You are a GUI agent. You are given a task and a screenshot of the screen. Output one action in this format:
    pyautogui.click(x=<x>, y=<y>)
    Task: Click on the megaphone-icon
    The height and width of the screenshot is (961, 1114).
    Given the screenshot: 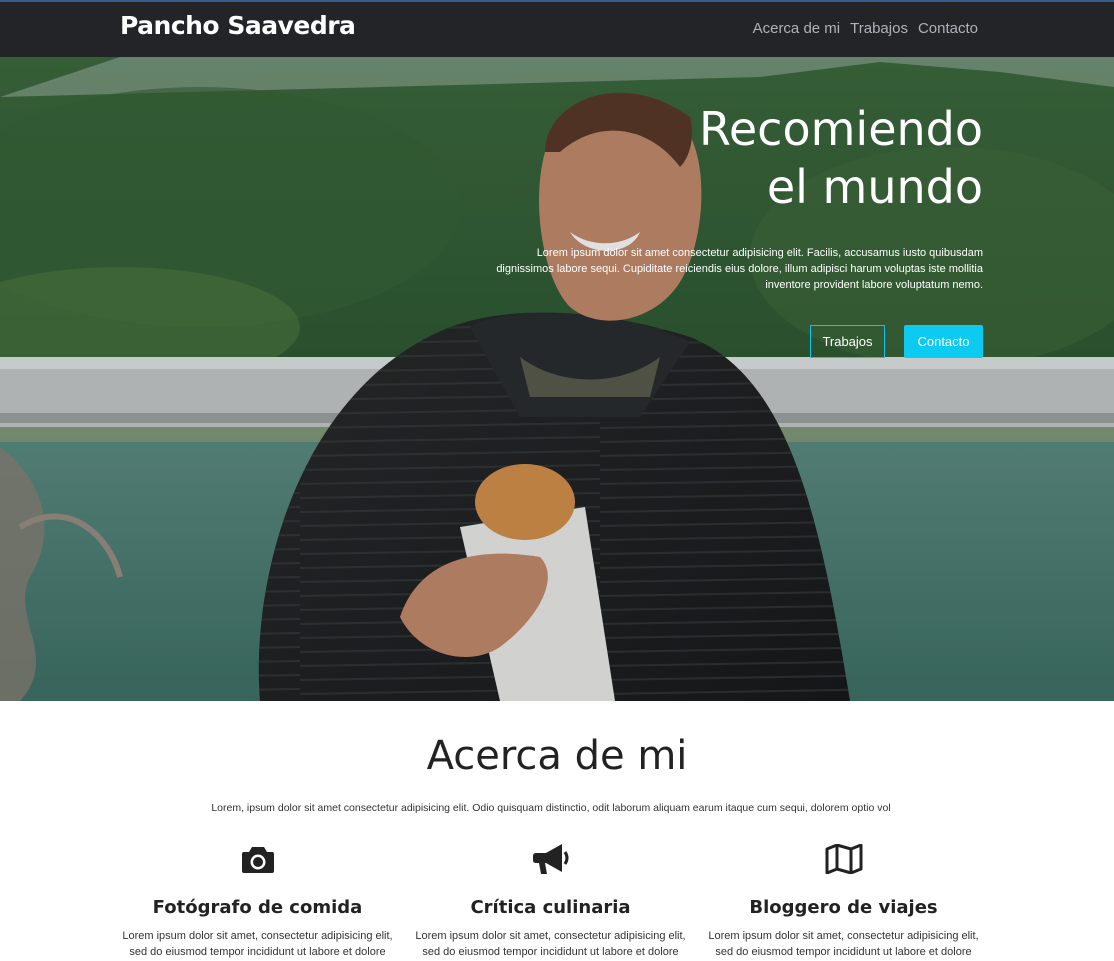 What is the action you would take?
    pyautogui.click(x=550, y=859)
    